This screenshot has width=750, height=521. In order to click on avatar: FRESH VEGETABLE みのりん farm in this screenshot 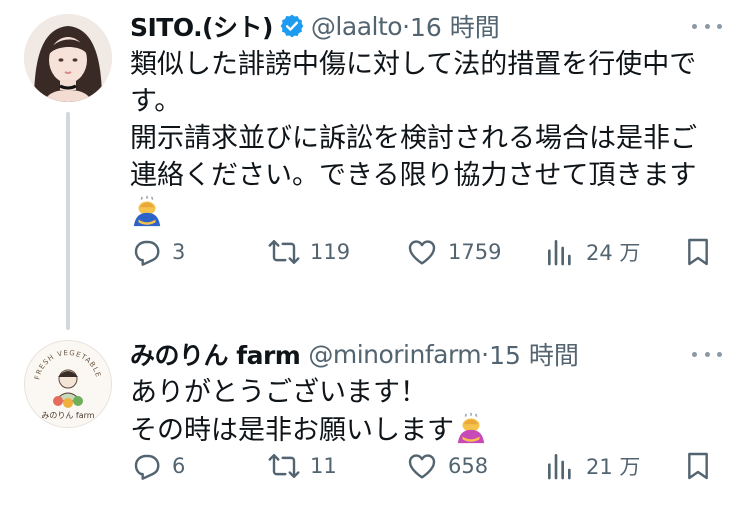, I will do `click(68, 384)`.